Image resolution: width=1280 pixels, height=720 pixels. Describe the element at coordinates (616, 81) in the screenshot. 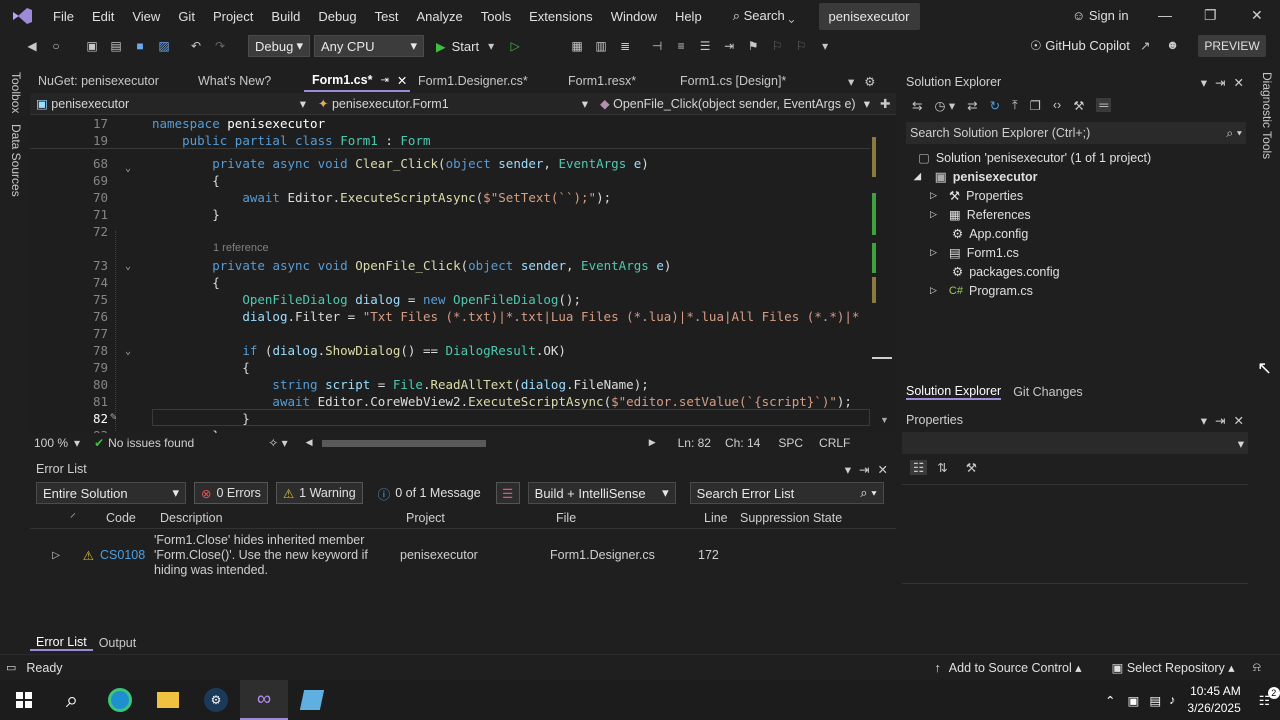

I see `tab-form1-resx: Form1.resx*` at that location.